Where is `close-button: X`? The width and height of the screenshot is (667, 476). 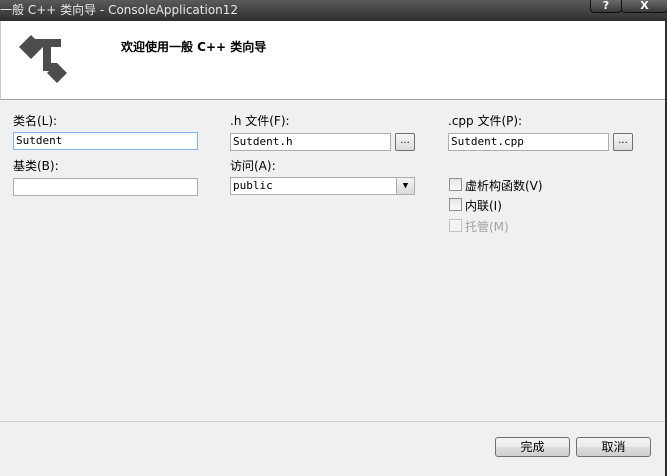
close-button: X is located at coordinates (644, 6).